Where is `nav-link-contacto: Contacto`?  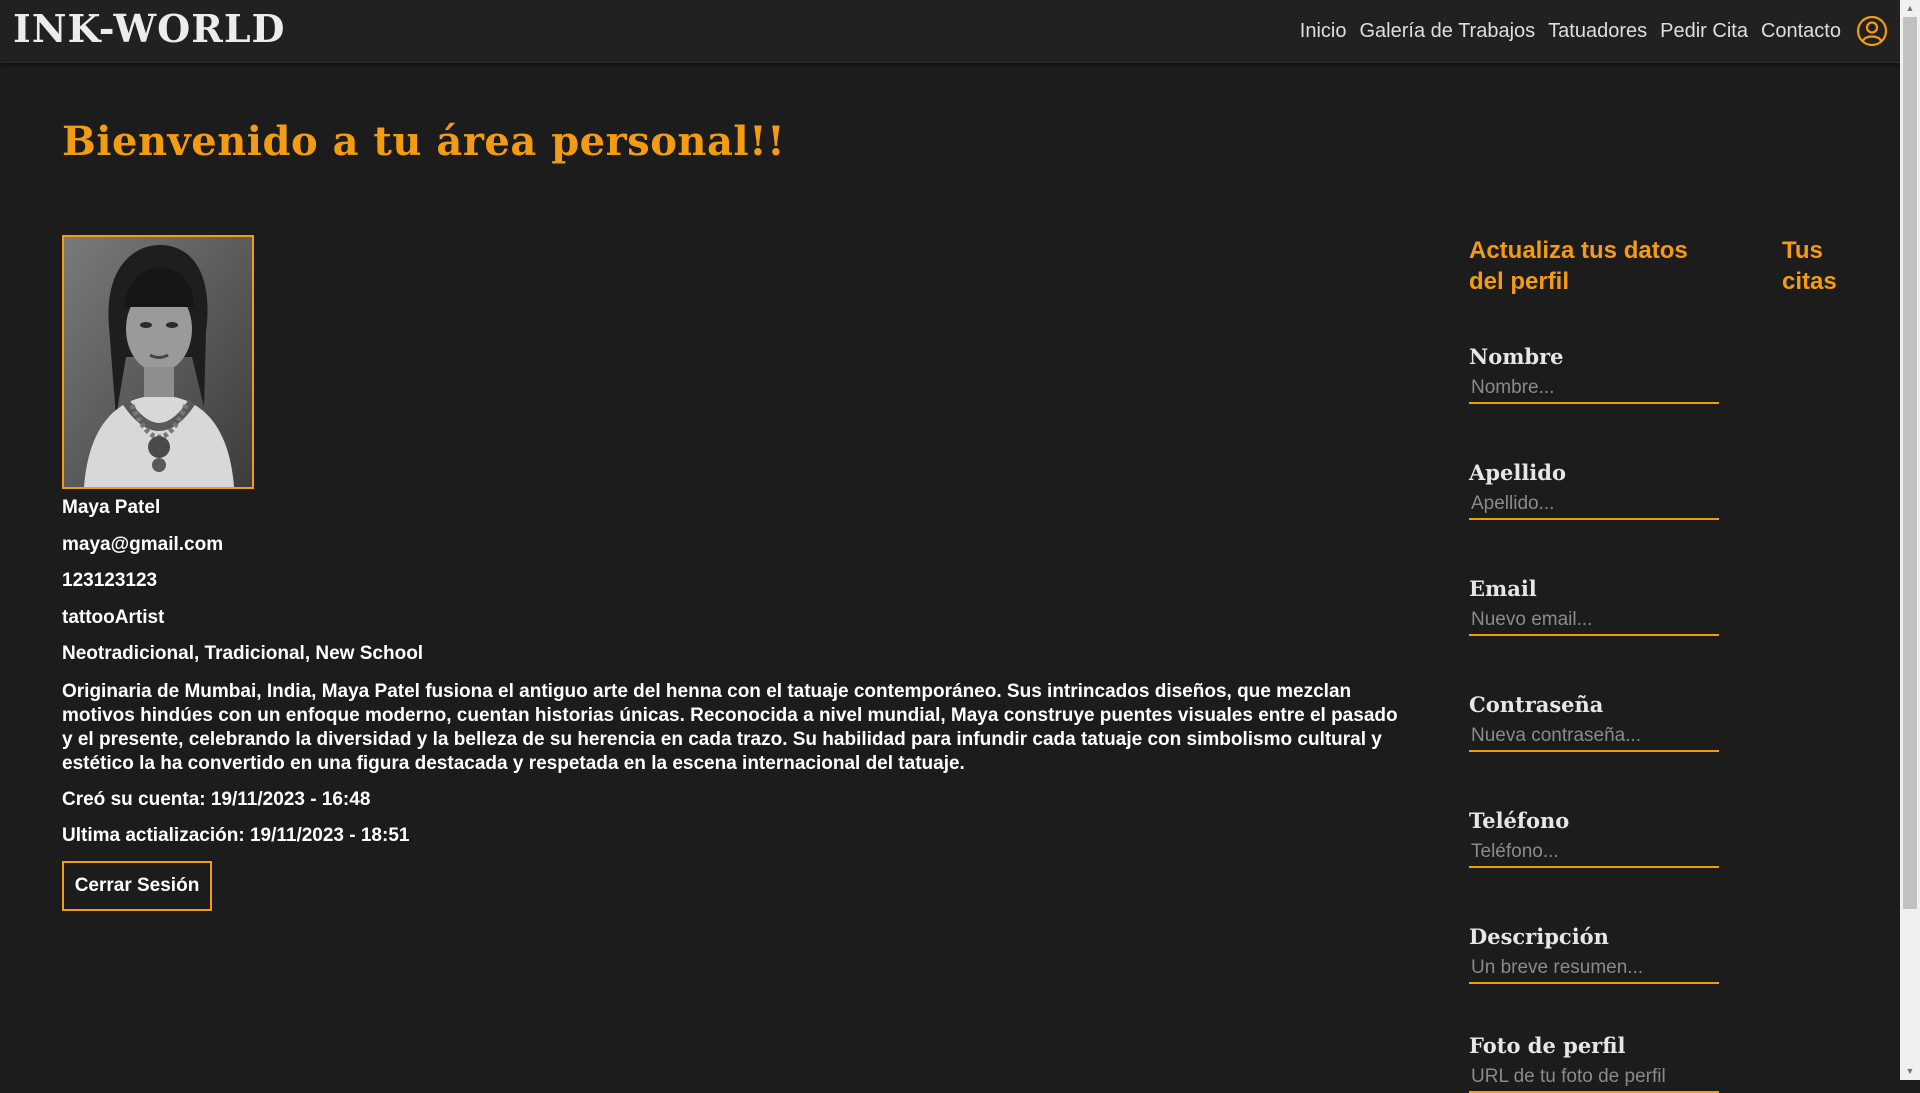 nav-link-contacto: Contacto is located at coordinates (1801, 31).